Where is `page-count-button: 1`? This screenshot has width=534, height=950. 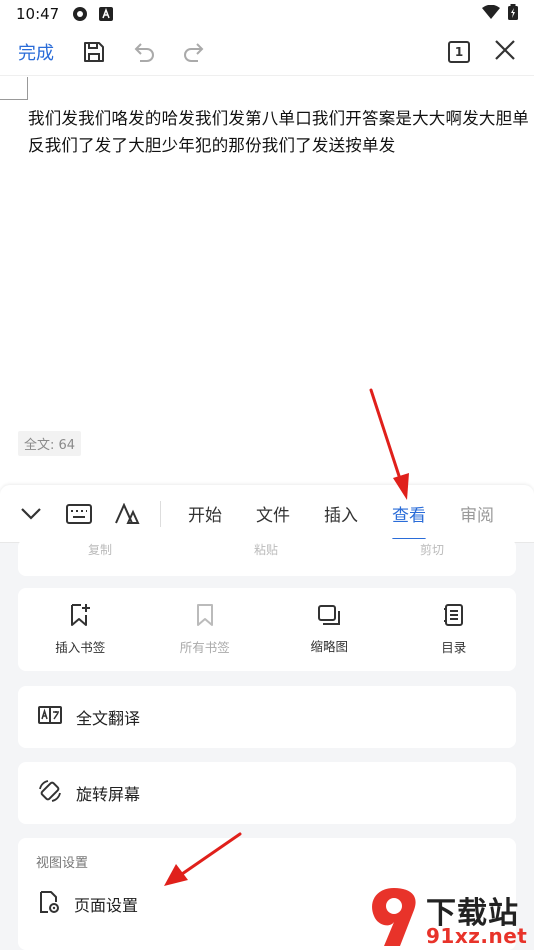 page-count-button: 1 is located at coordinates (459, 51).